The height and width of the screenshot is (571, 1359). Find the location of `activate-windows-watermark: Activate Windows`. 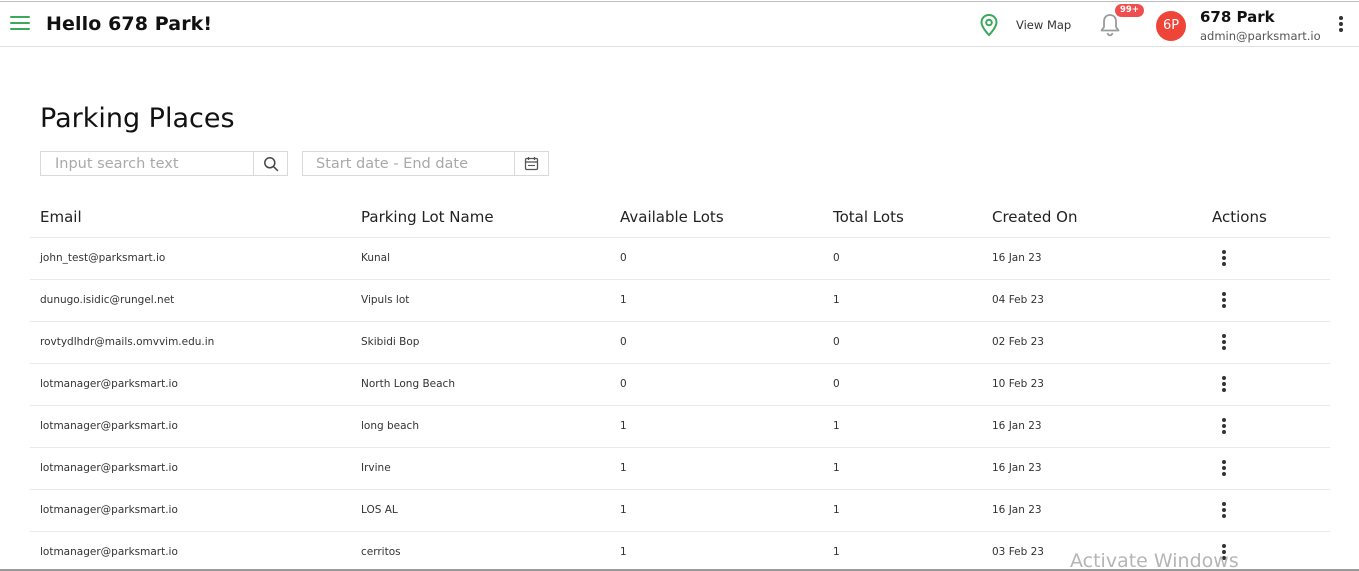

activate-windows-watermark: Activate Windows is located at coordinates (1154, 560).